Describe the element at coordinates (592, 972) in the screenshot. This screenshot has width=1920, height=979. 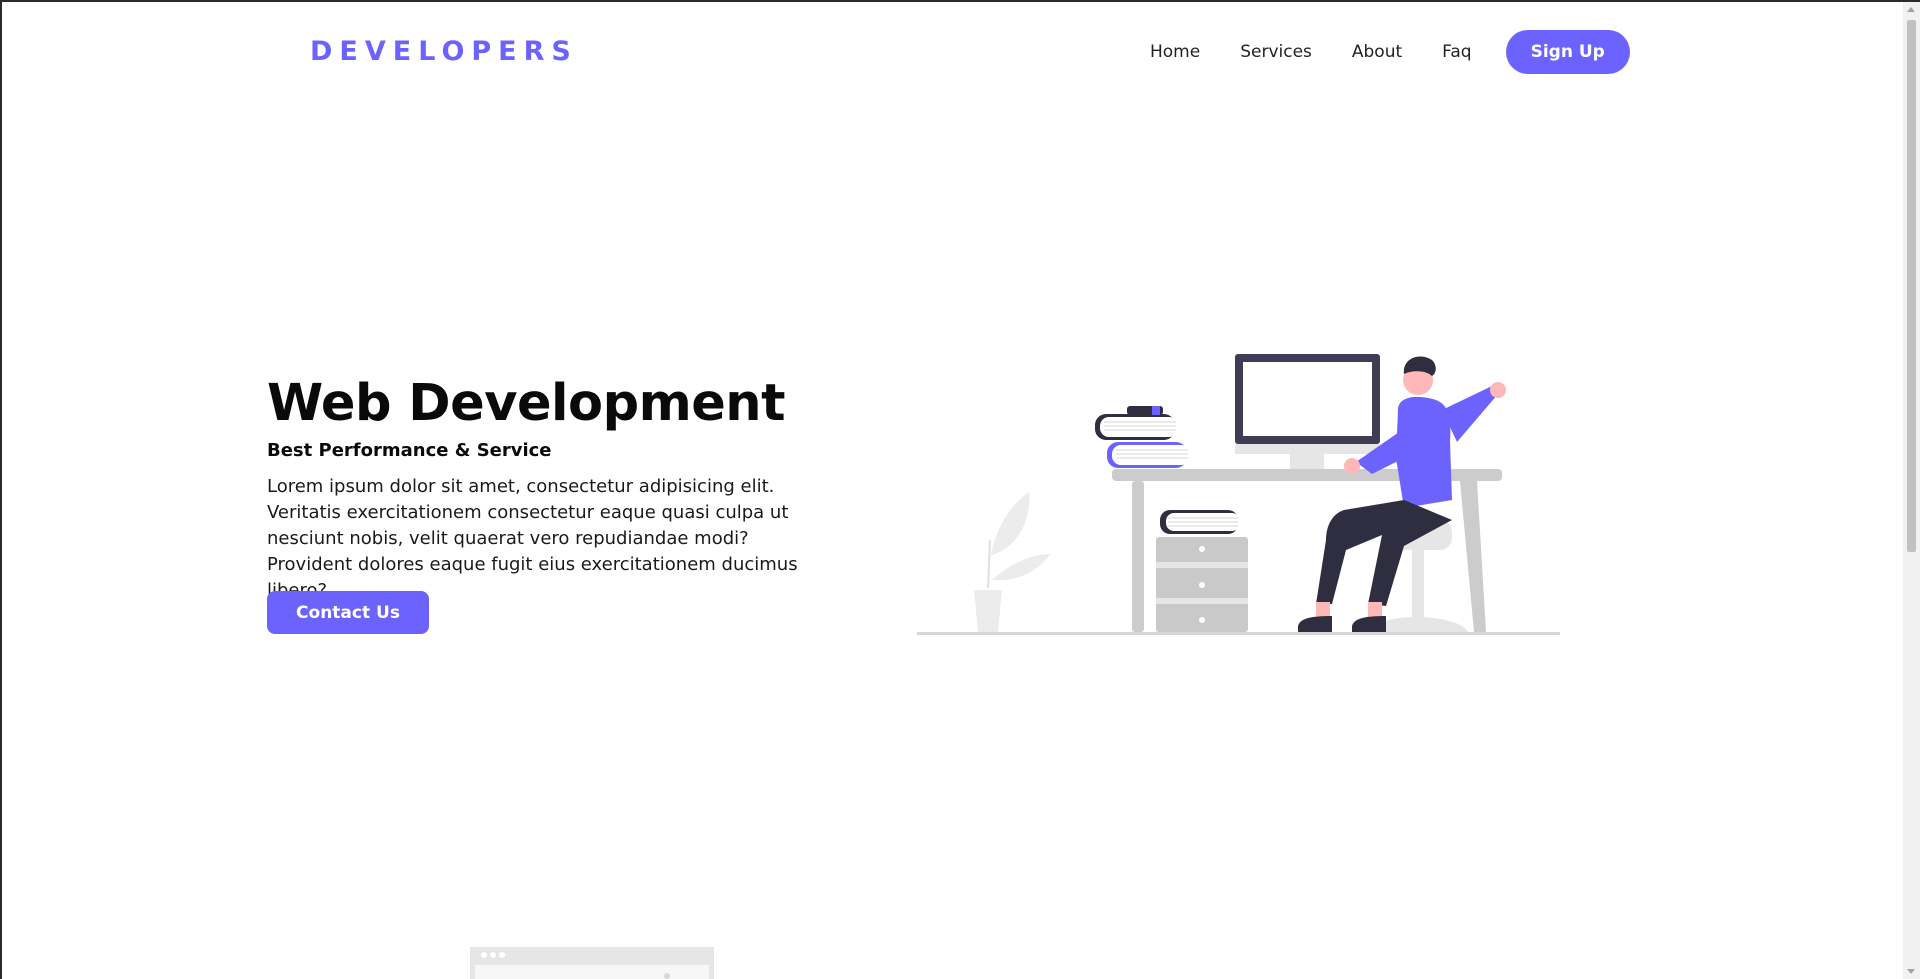
I see `browser-window-body` at that location.